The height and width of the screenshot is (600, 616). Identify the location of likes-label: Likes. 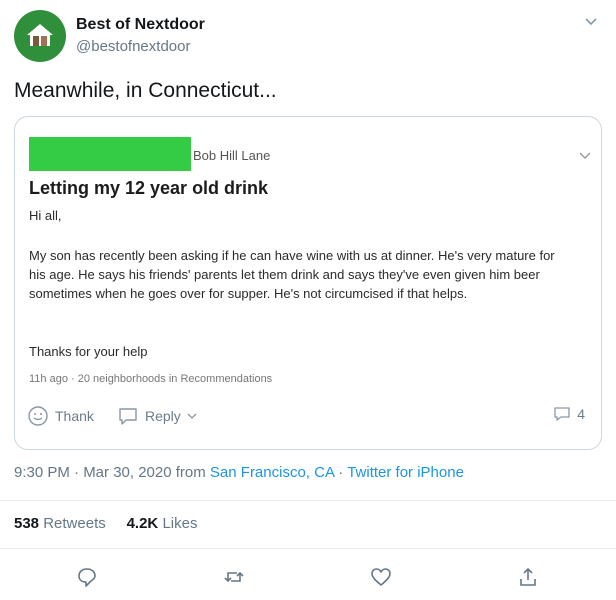
(180, 523).